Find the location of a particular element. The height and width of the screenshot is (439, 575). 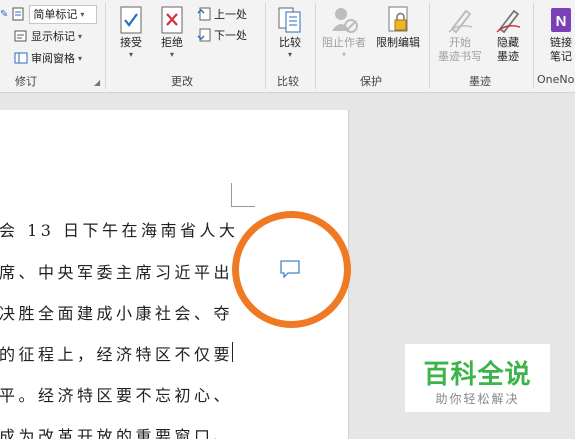

reviewing-pane-button: 审阅窗格 ▾ is located at coordinates (48, 58).